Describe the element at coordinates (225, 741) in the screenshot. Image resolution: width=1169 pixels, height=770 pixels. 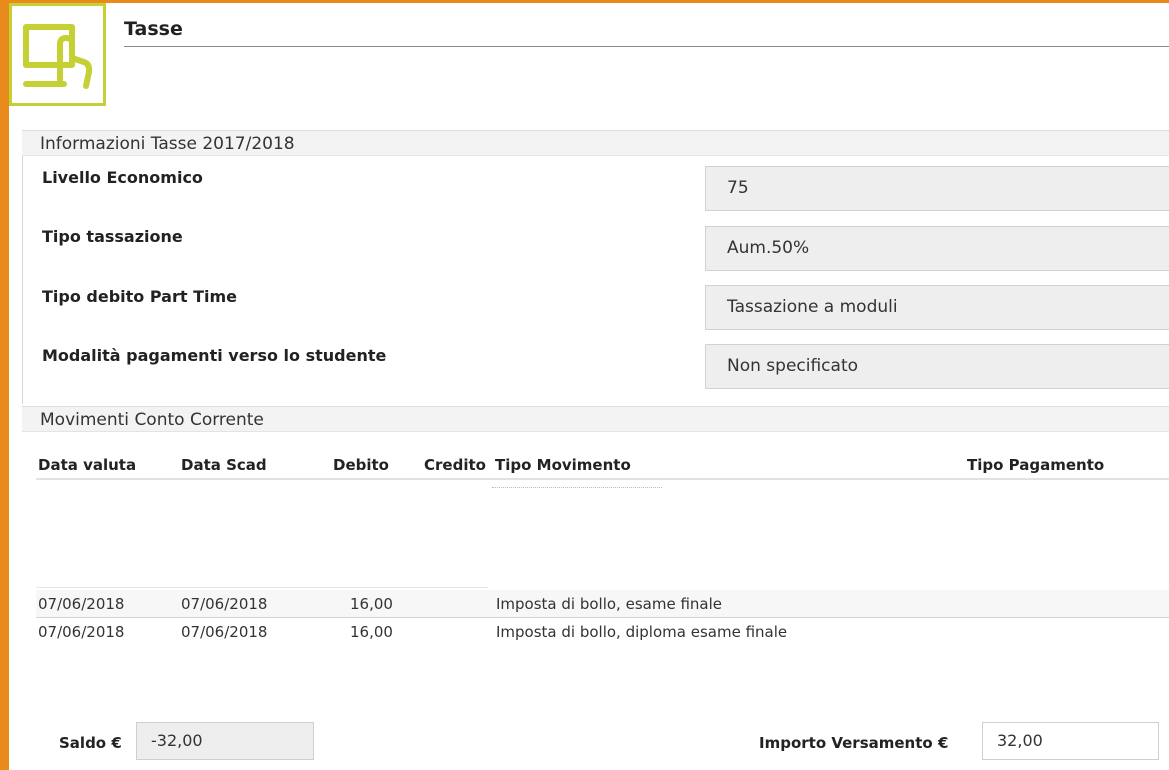
I see `saldo-field: -32,00` at that location.